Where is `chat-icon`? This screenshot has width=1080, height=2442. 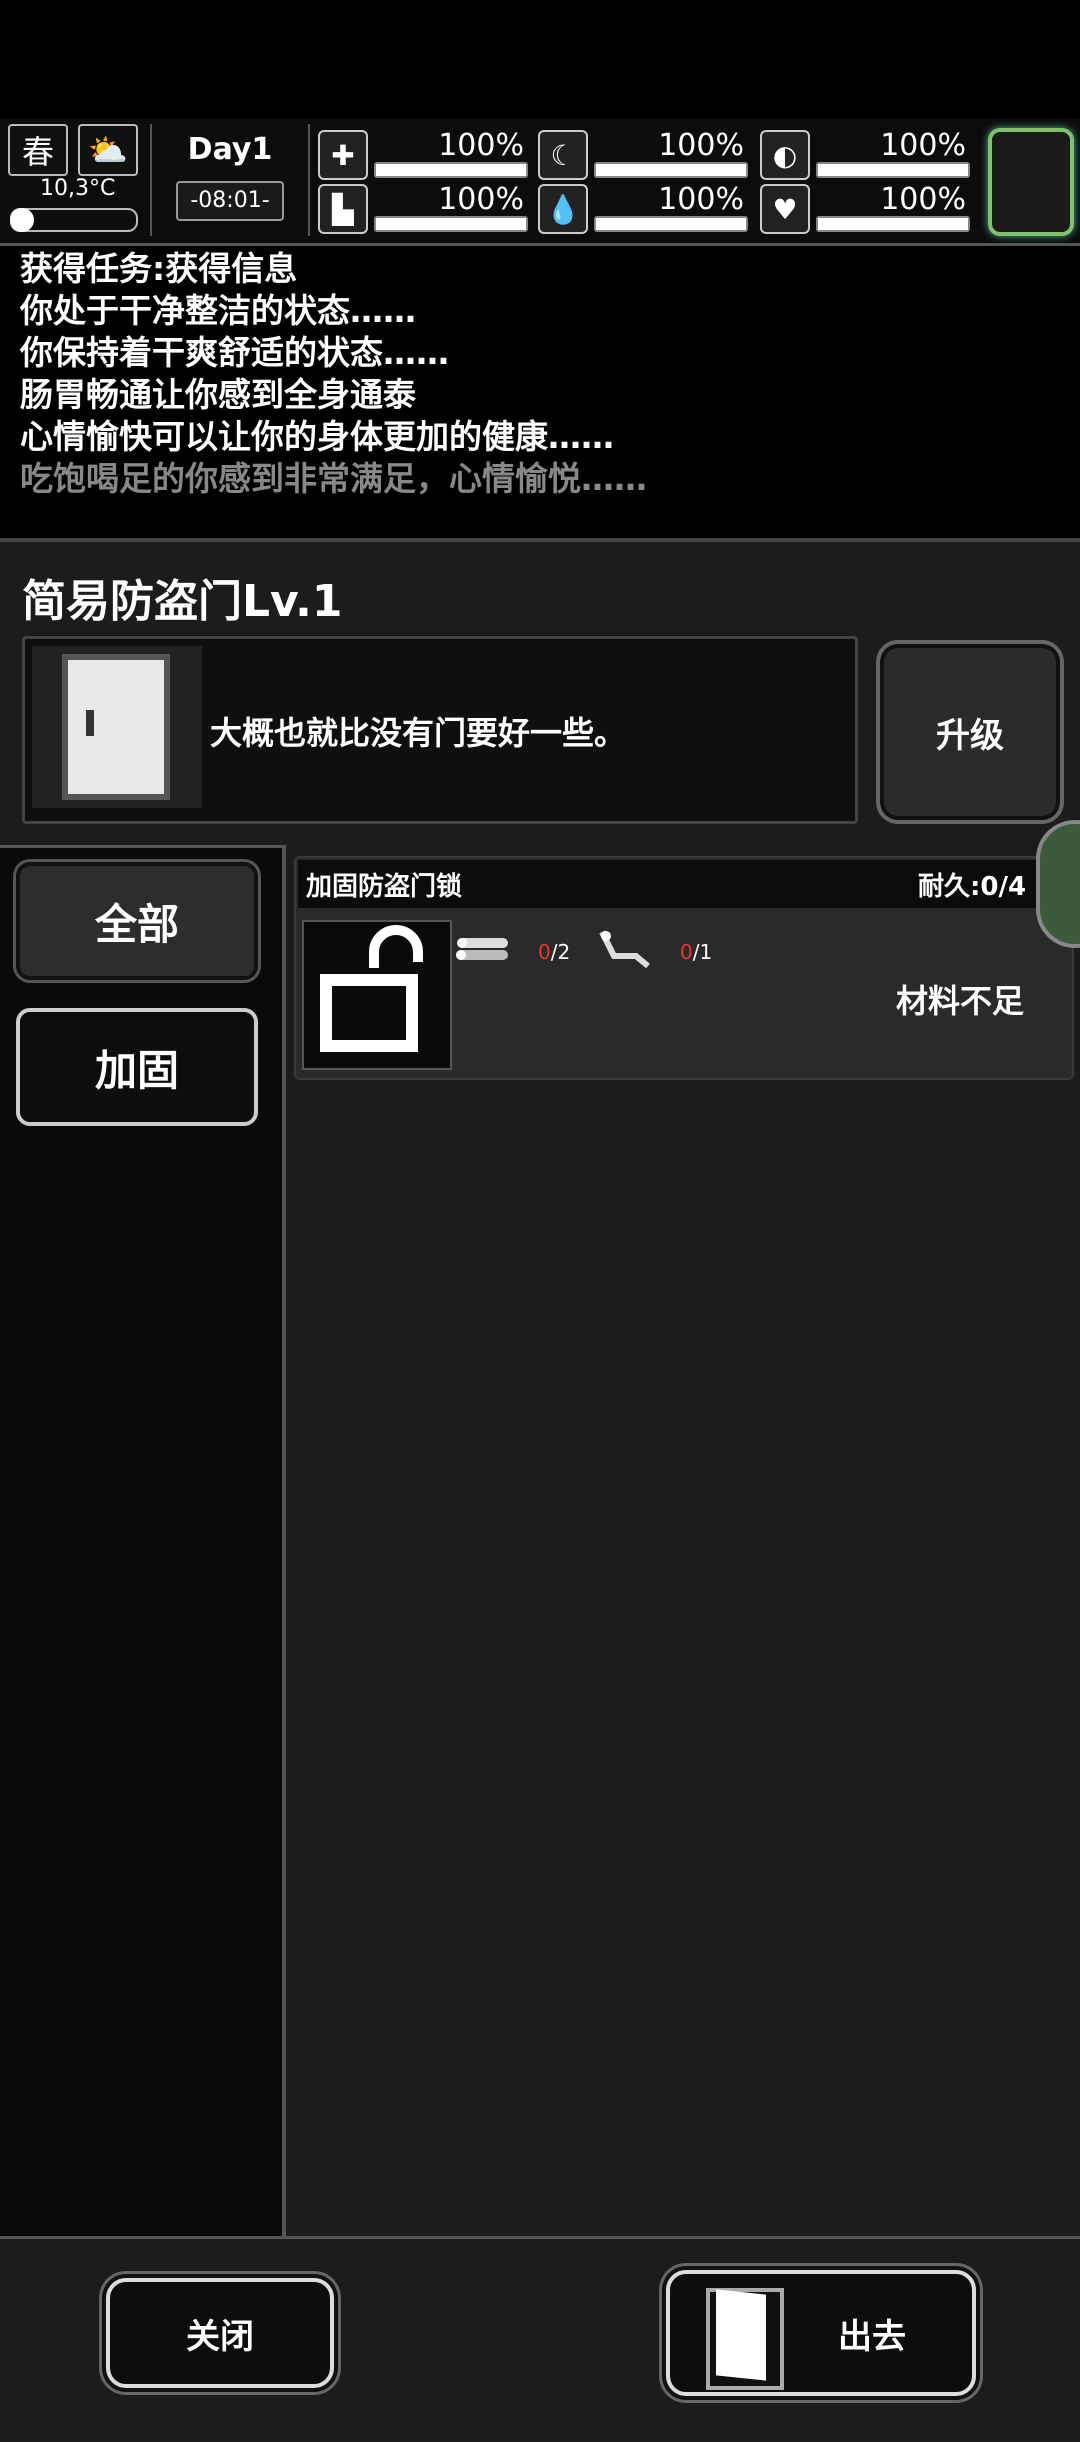
chat-icon is located at coordinates (1058, 884).